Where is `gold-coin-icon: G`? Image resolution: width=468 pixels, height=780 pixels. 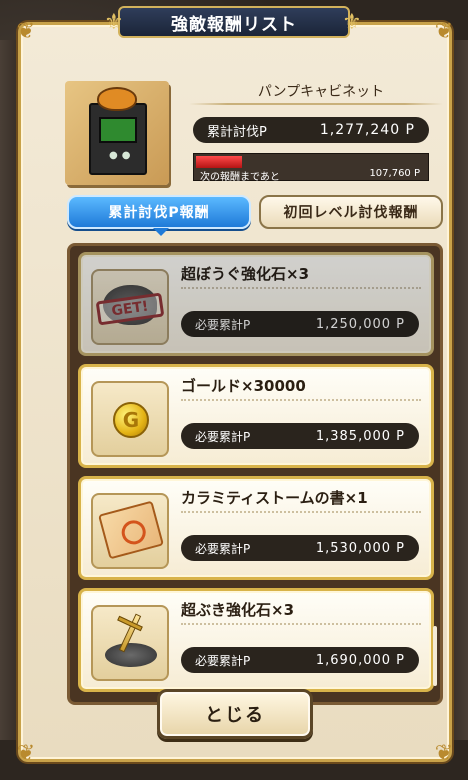
gold-coin-icon: G is located at coordinates (131, 420).